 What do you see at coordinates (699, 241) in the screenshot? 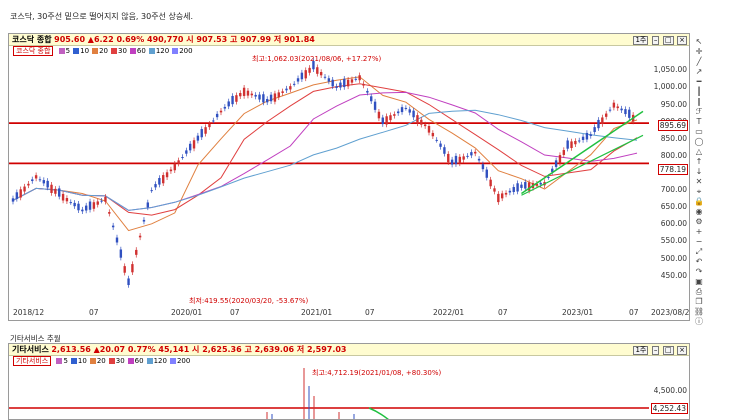
I see `zoom-out-icon: −` at bounding box center [699, 241].